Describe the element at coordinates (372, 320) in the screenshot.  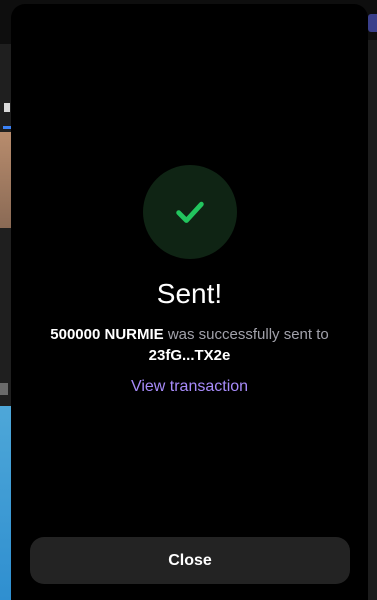
I see `background-right-panel` at that location.